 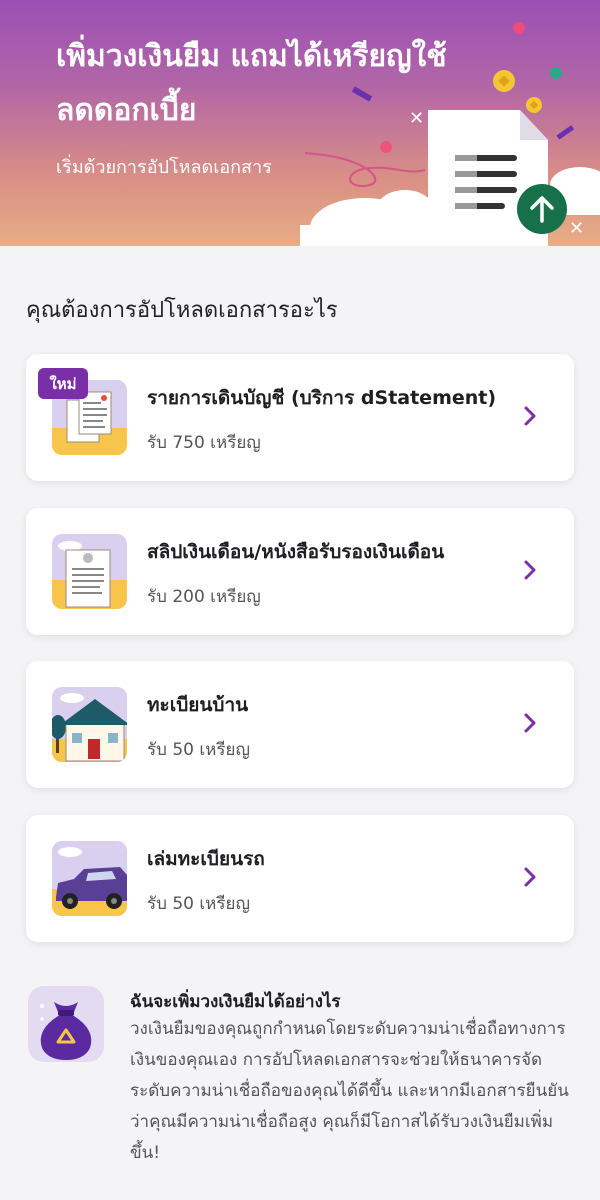 I want to click on cloud-left, so click(x=375, y=218).